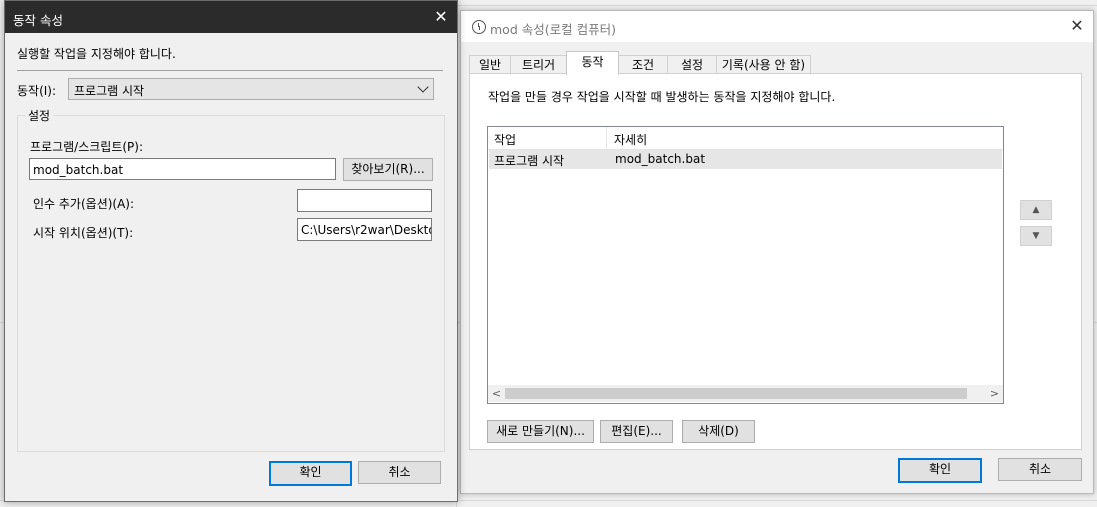 This screenshot has height=507, width=1097. What do you see at coordinates (364, 200) in the screenshot?
I see `arguments-input` at bounding box center [364, 200].